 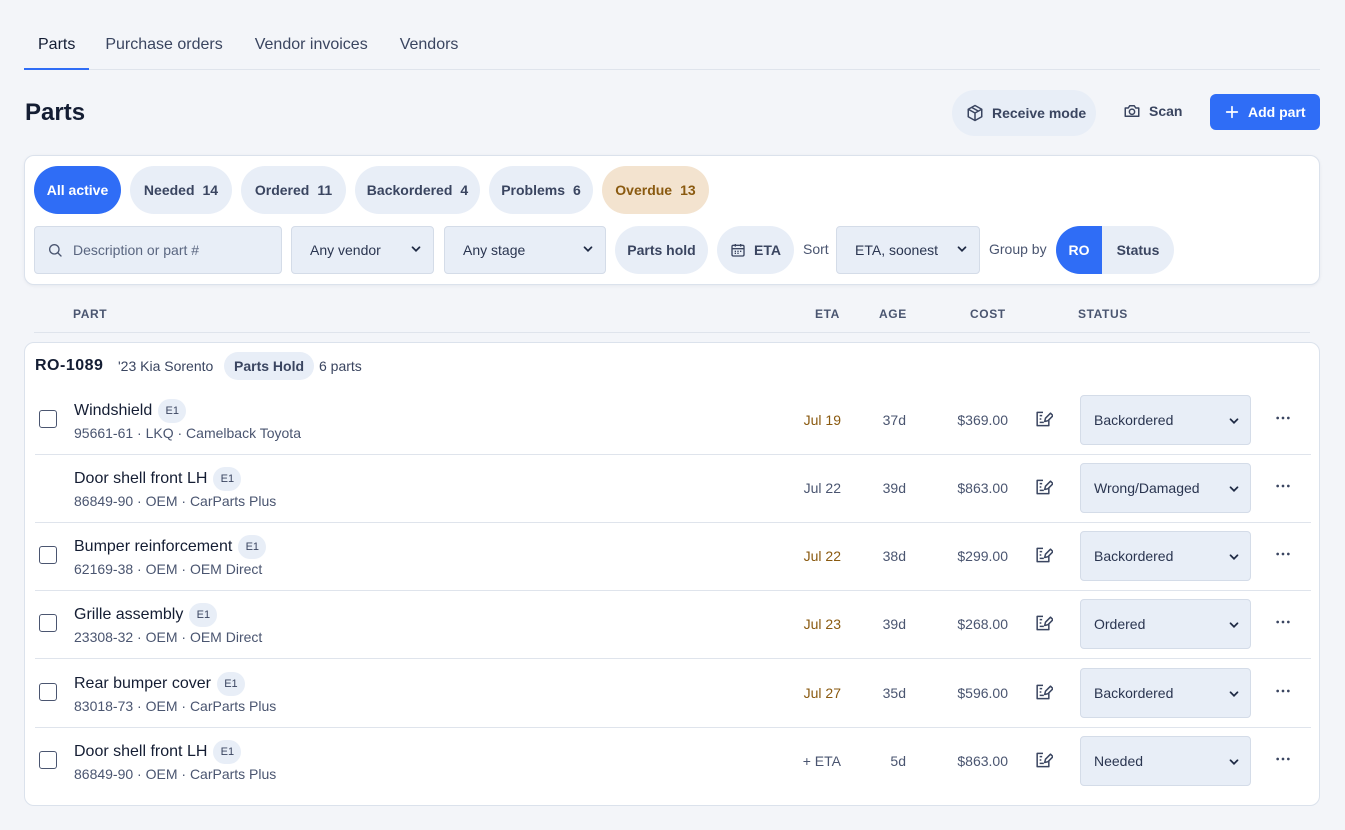 What do you see at coordinates (181, 190) in the screenshot?
I see `chip-needed: Needed 14` at bounding box center [181, 190].